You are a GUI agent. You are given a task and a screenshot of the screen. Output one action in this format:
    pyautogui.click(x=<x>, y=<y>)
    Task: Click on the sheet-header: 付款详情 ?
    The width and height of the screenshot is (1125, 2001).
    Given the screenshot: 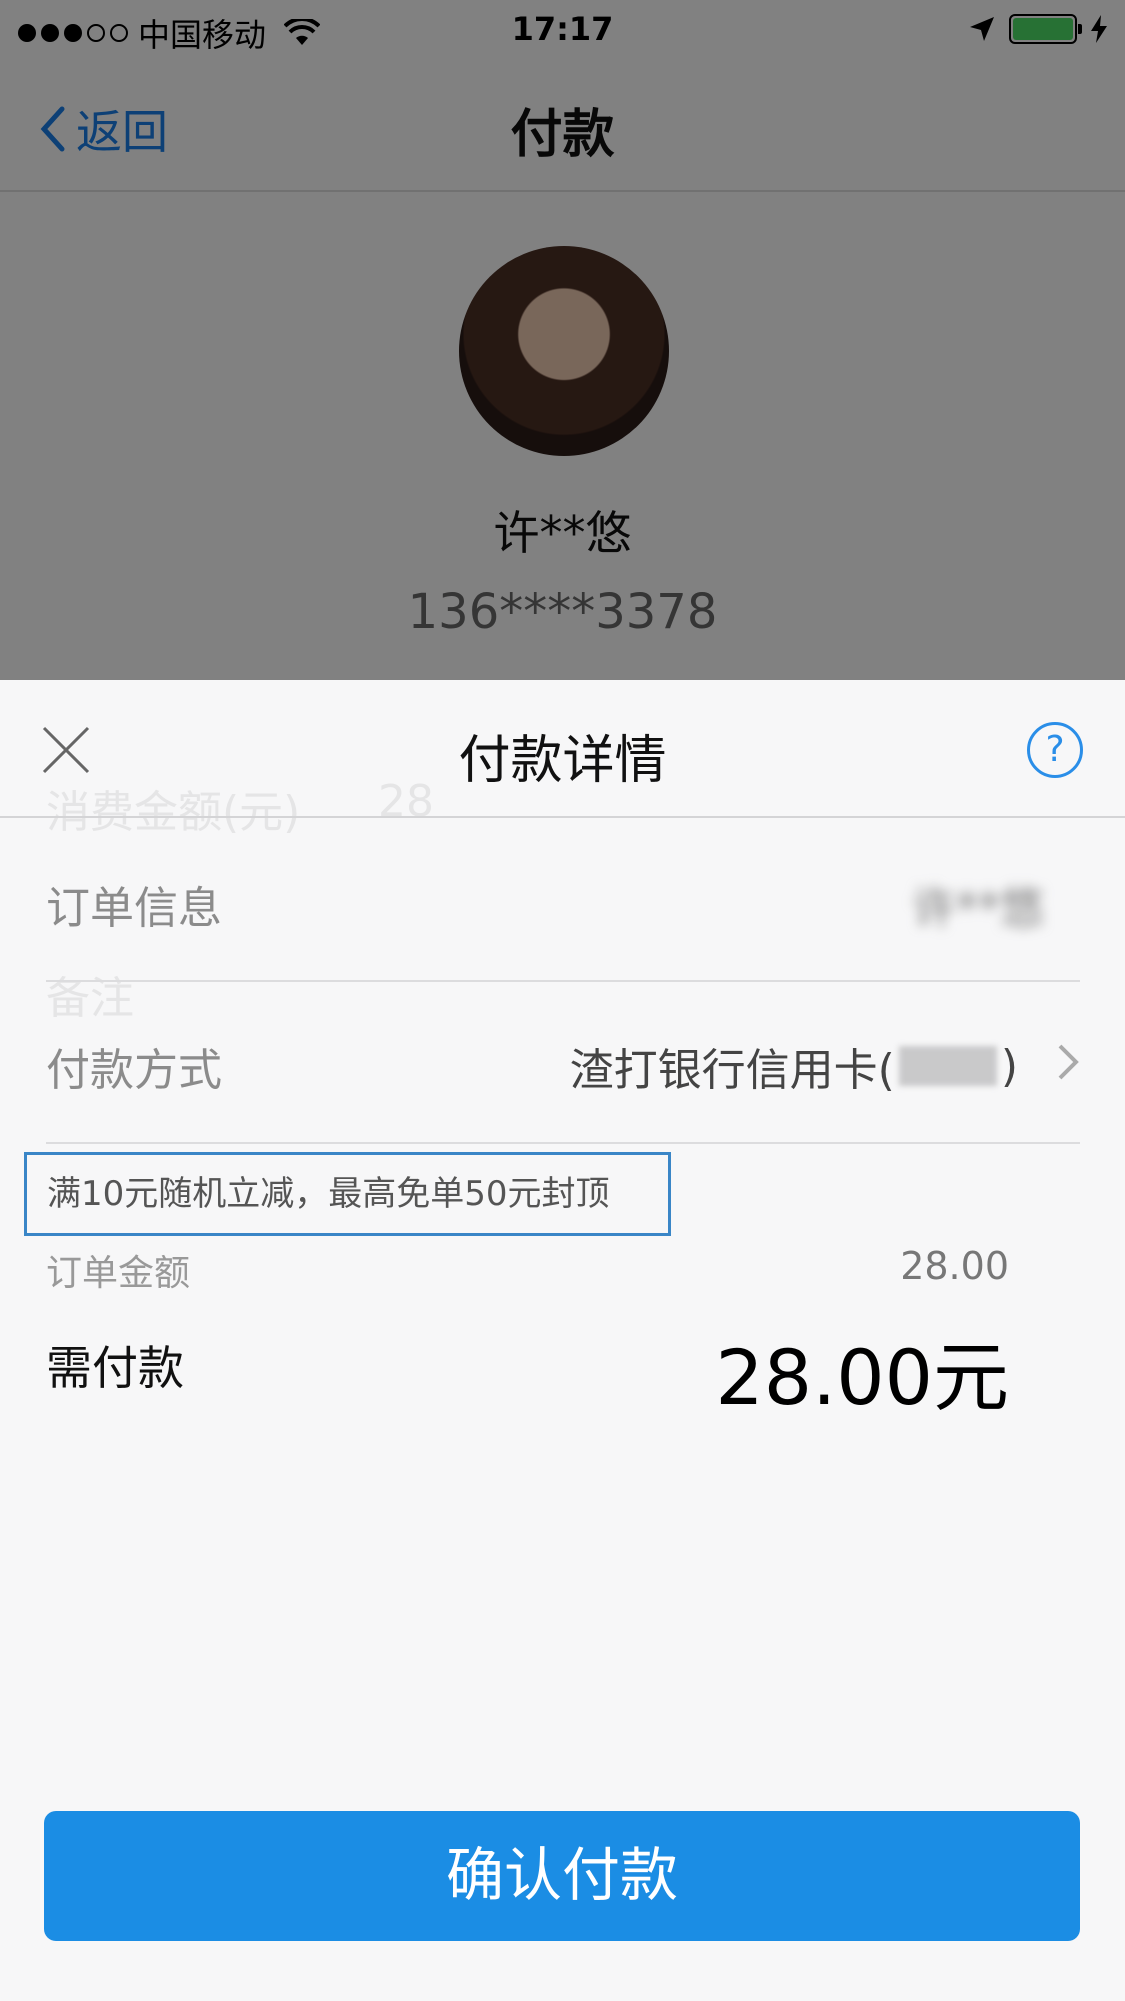 What is the action you would take?
    pyautogui.click(x=562, y=749)
    